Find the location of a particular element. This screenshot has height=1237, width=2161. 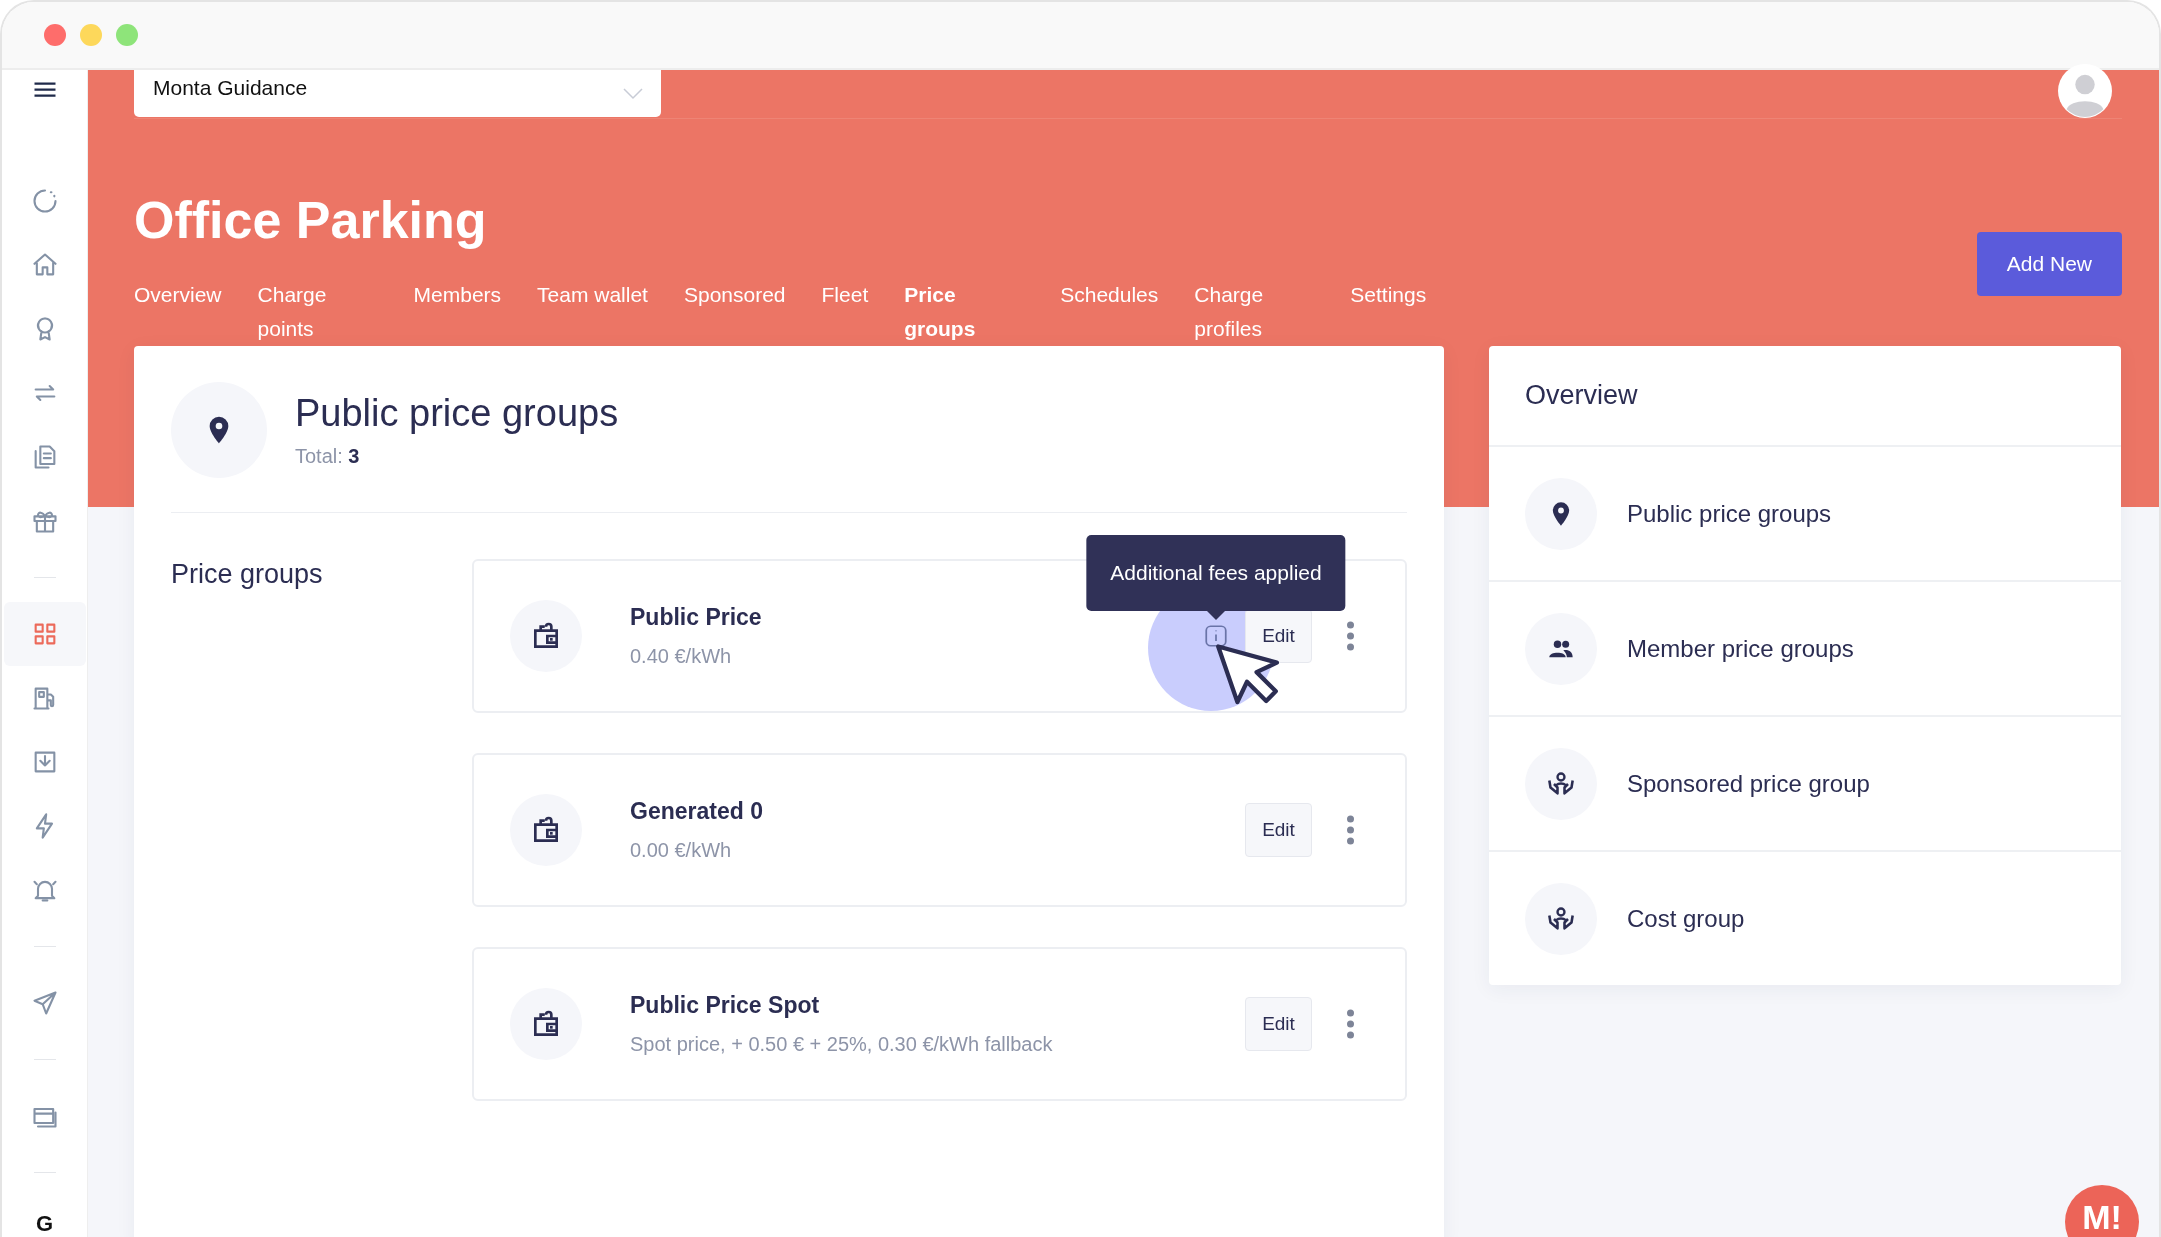

close-button is located at coordinates (55, 35).